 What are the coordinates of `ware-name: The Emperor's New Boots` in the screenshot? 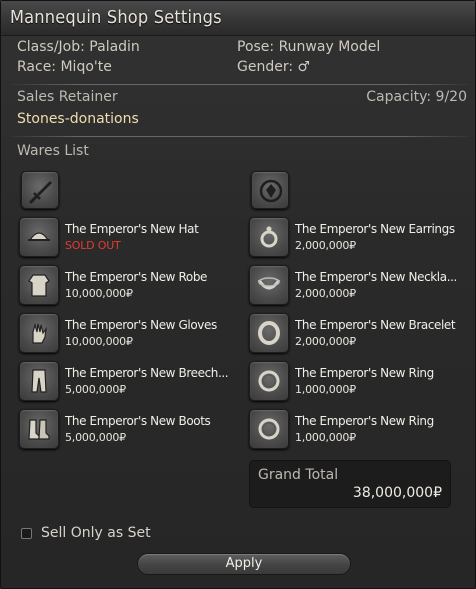 It's located at (138, 421).